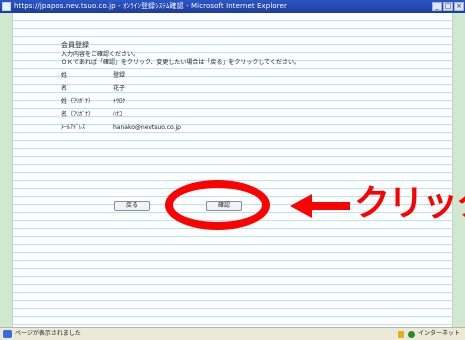  Describe the element at coordinates (439, 333) in the screenshot. I see `zone-text: インターネット` at that location.